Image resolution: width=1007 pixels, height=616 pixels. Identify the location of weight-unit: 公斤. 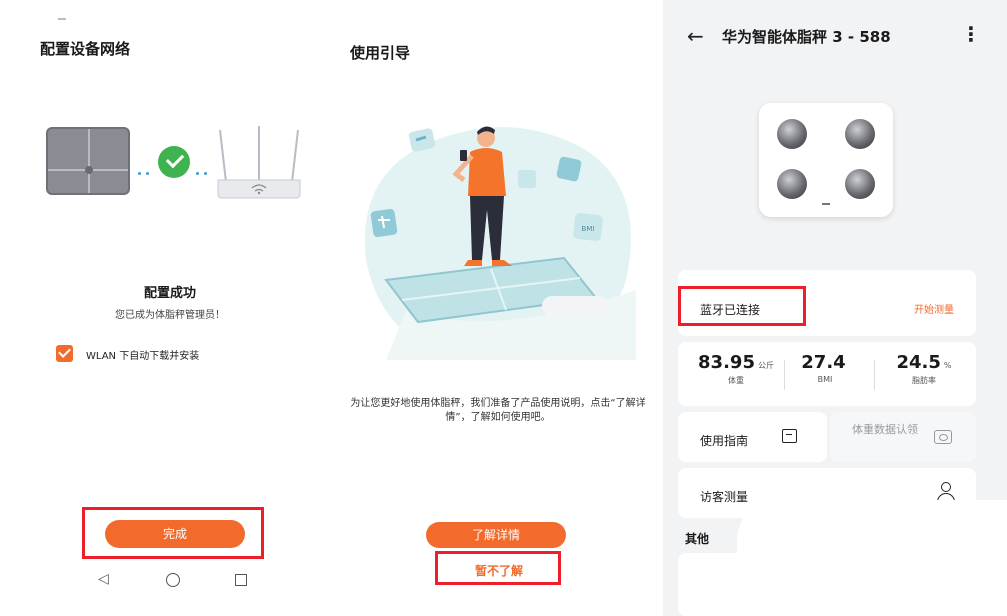
(765, 365).